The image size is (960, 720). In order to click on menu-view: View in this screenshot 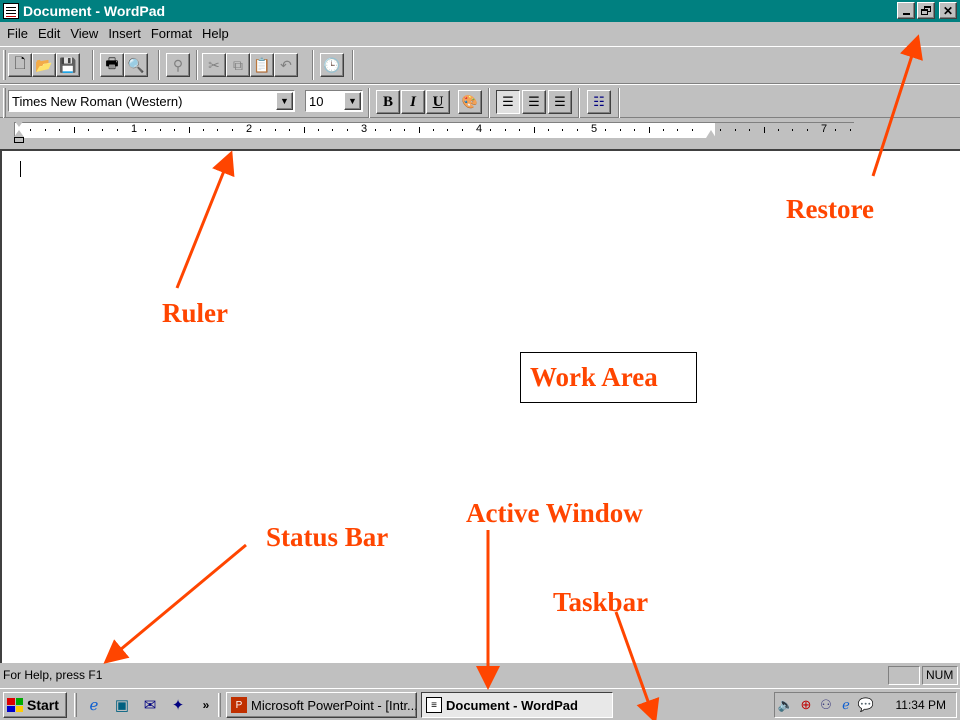, I will do `click(84, 33)`.